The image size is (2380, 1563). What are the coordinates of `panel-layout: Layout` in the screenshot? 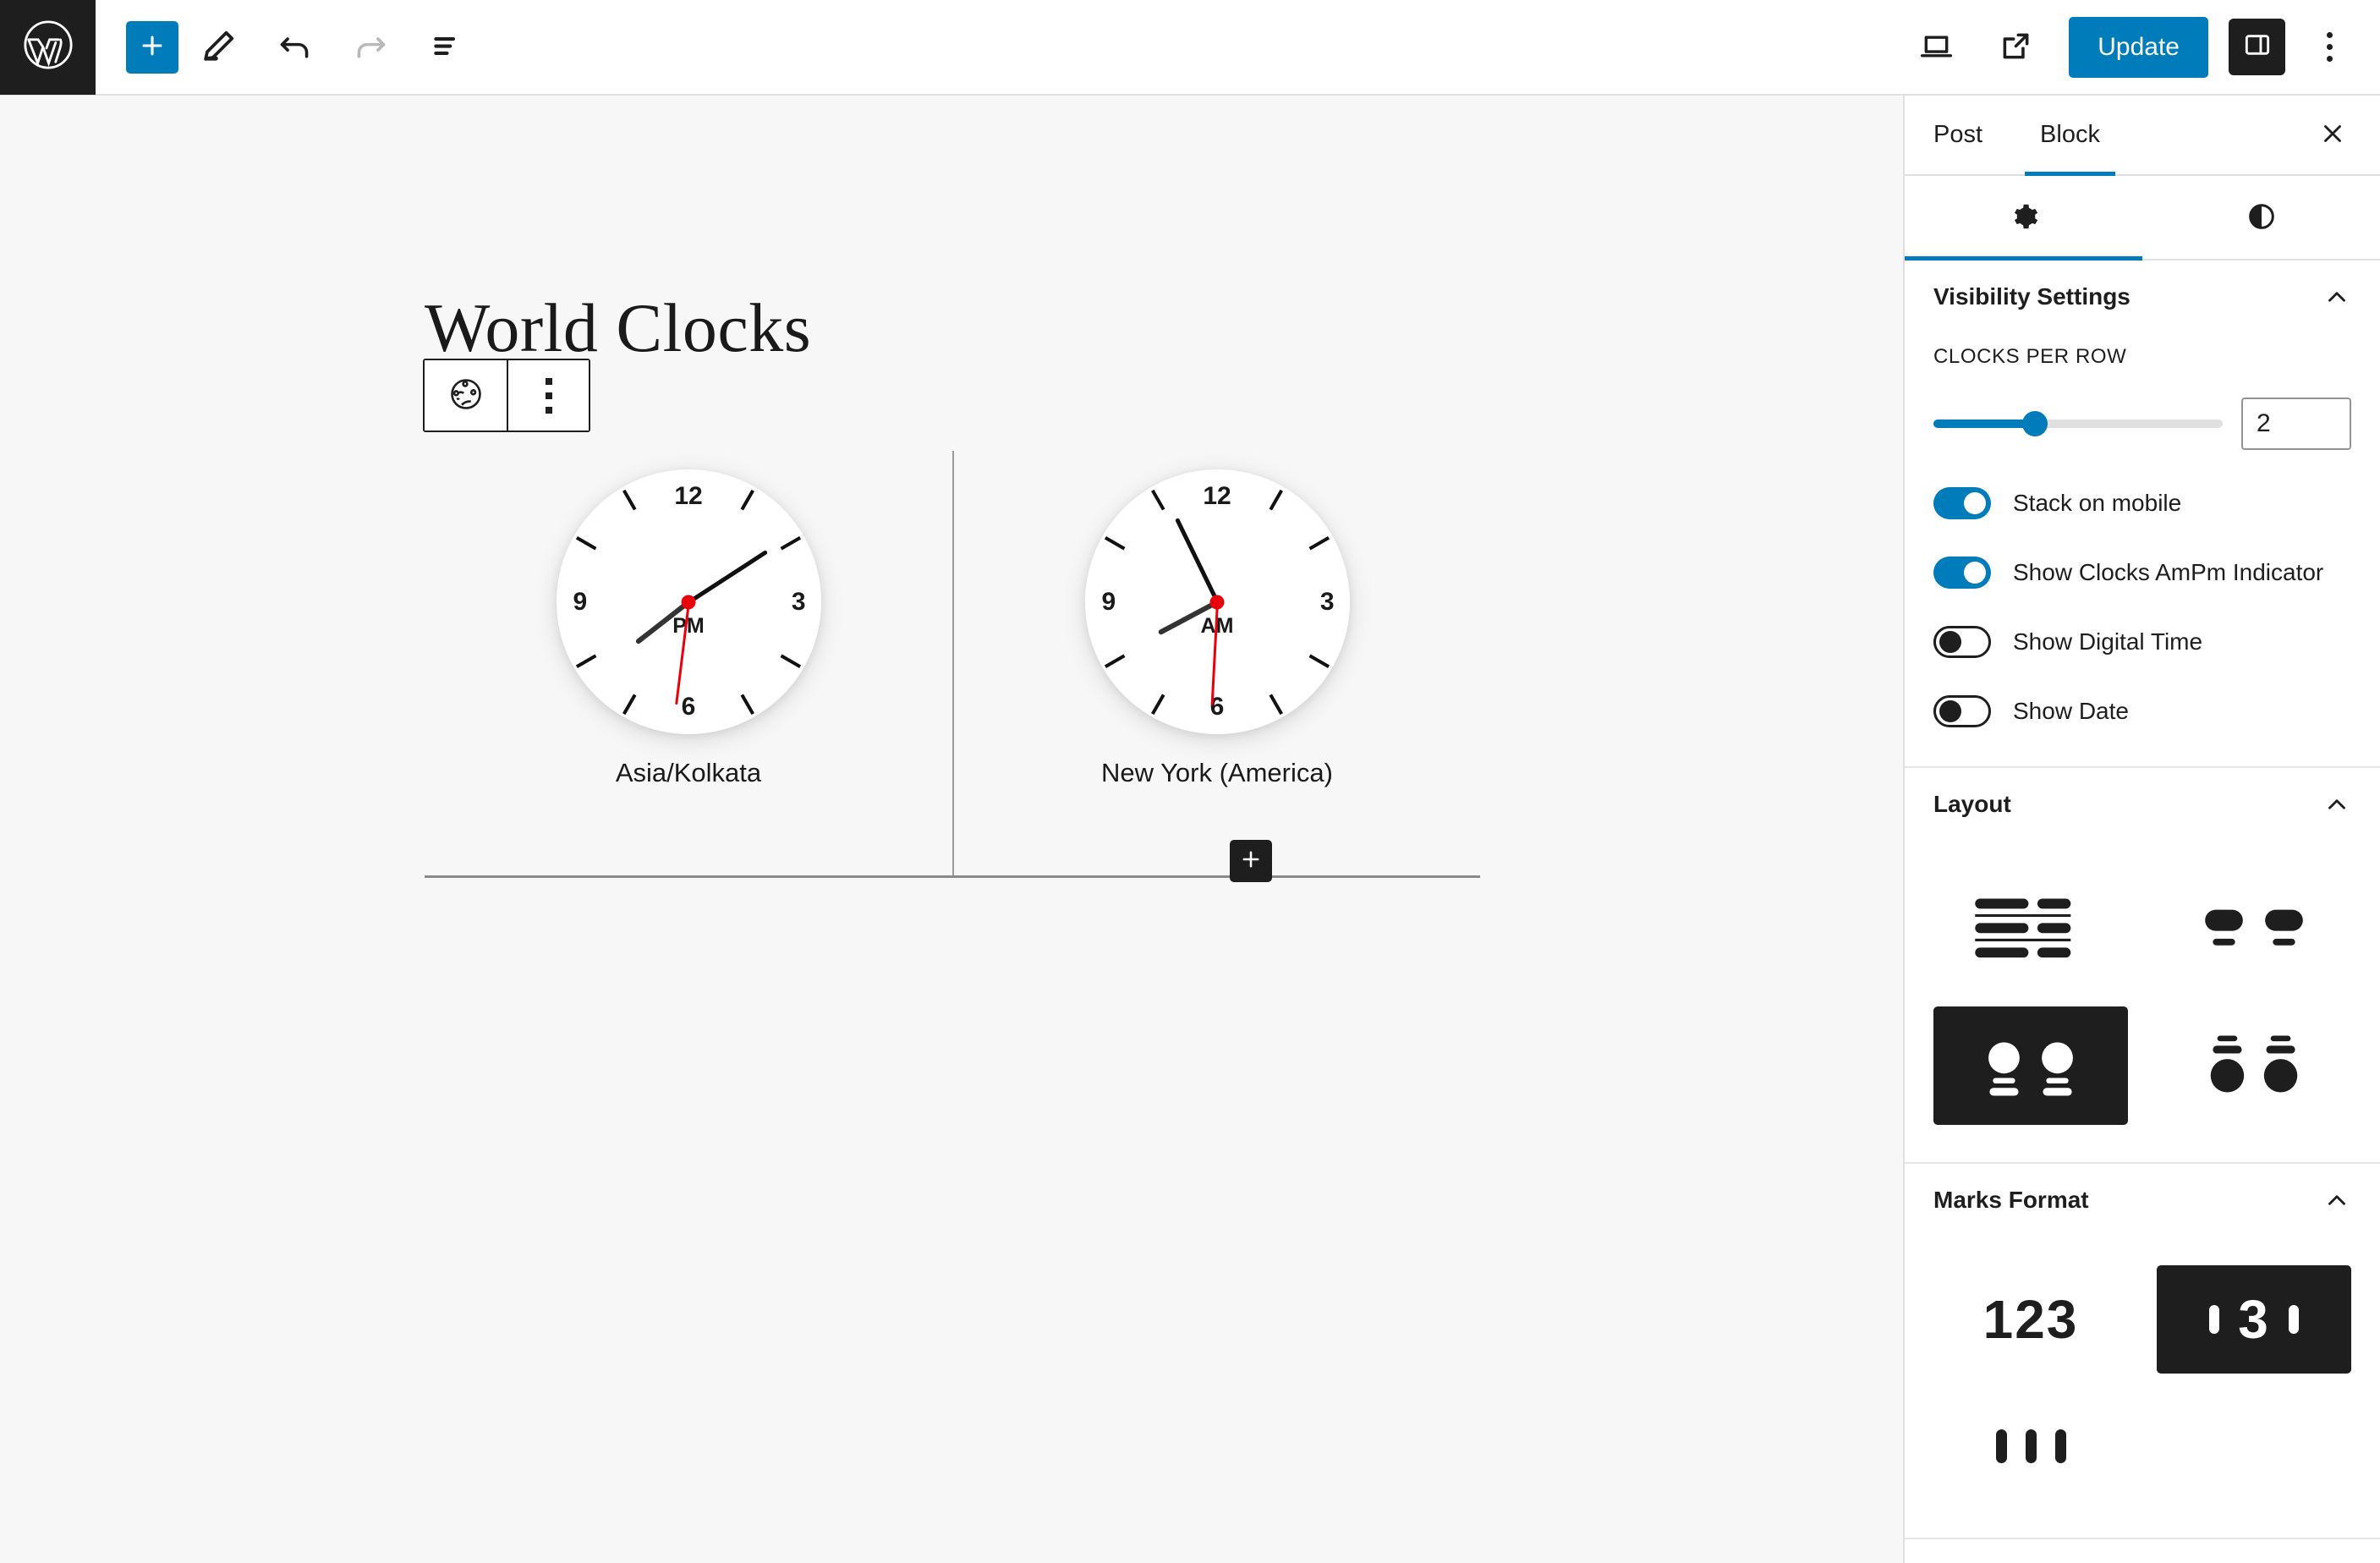 It's located at (2142, 966).